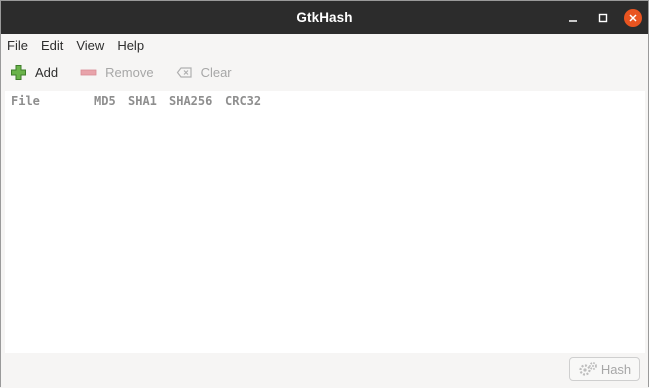 This screenshot has width=649, height=388. I want to click on menu-help: Help, so click(130, 45).